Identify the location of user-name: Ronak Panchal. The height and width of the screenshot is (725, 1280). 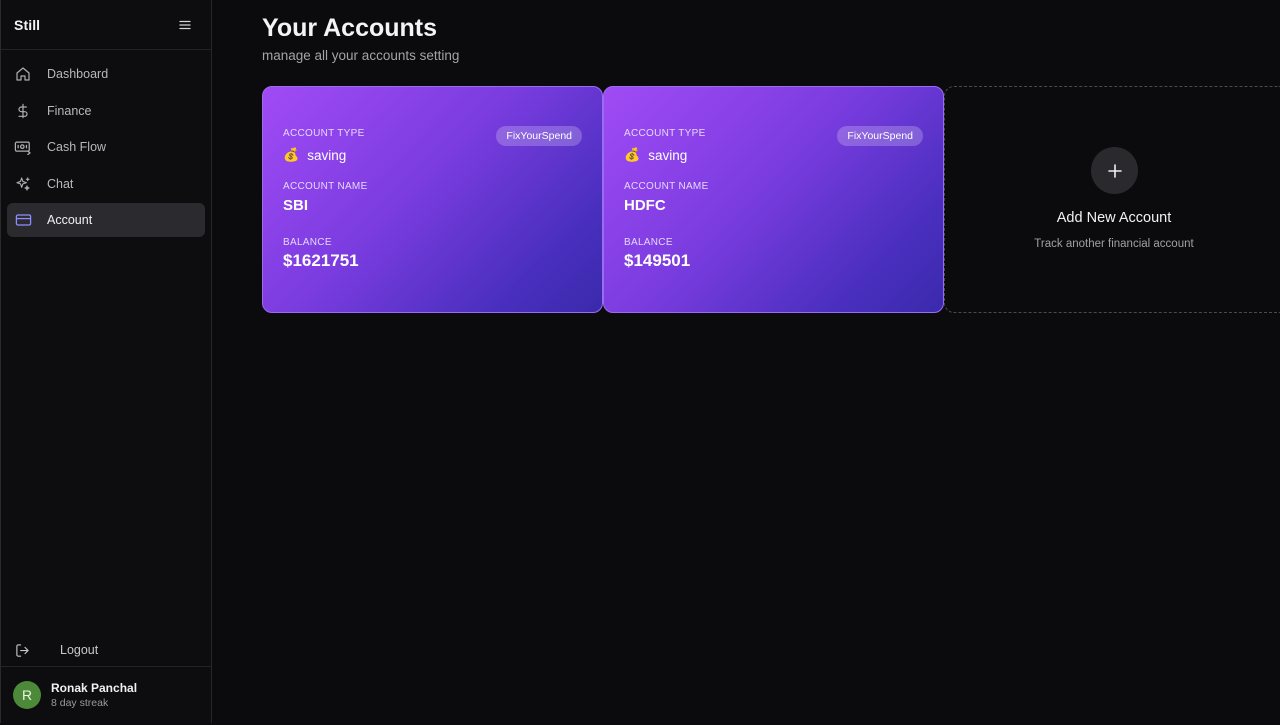
(94, 688).